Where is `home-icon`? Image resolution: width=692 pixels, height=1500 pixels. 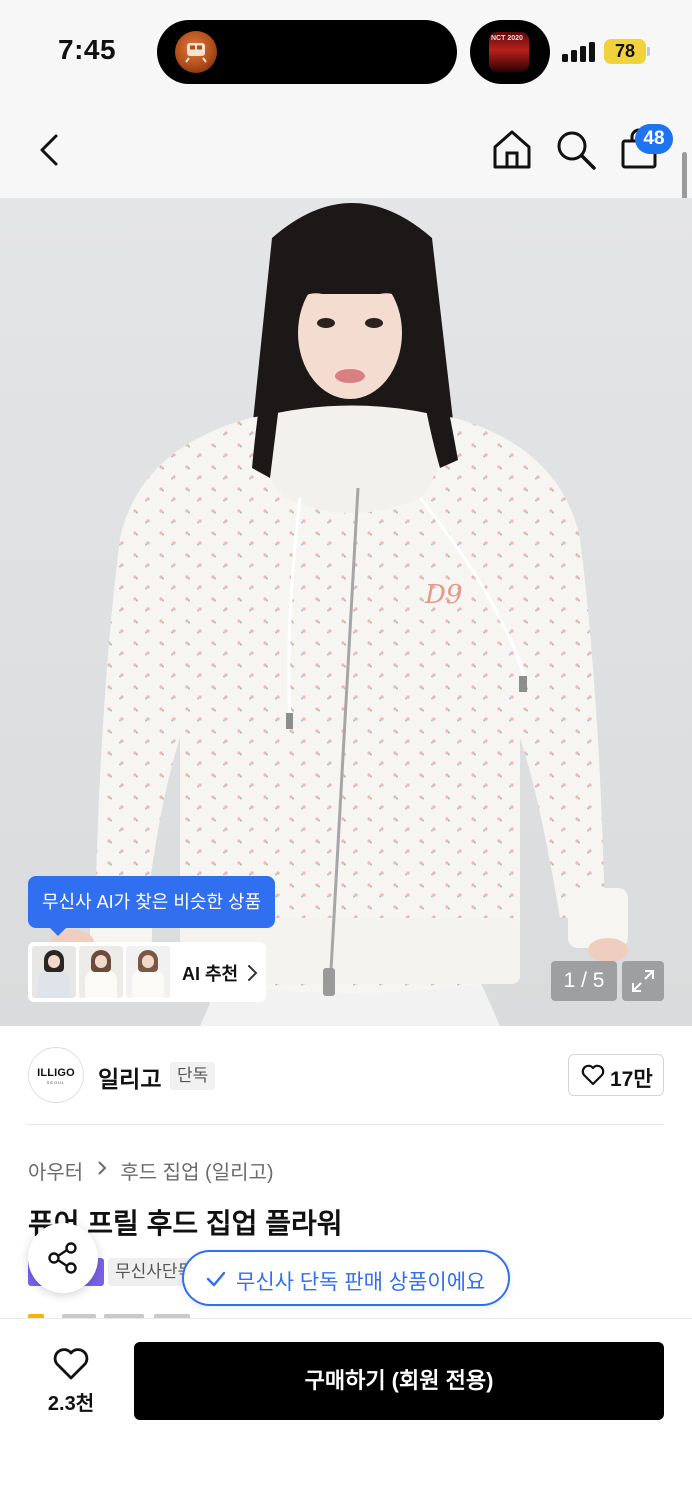 home-icon is located at coordinates (512, 149).